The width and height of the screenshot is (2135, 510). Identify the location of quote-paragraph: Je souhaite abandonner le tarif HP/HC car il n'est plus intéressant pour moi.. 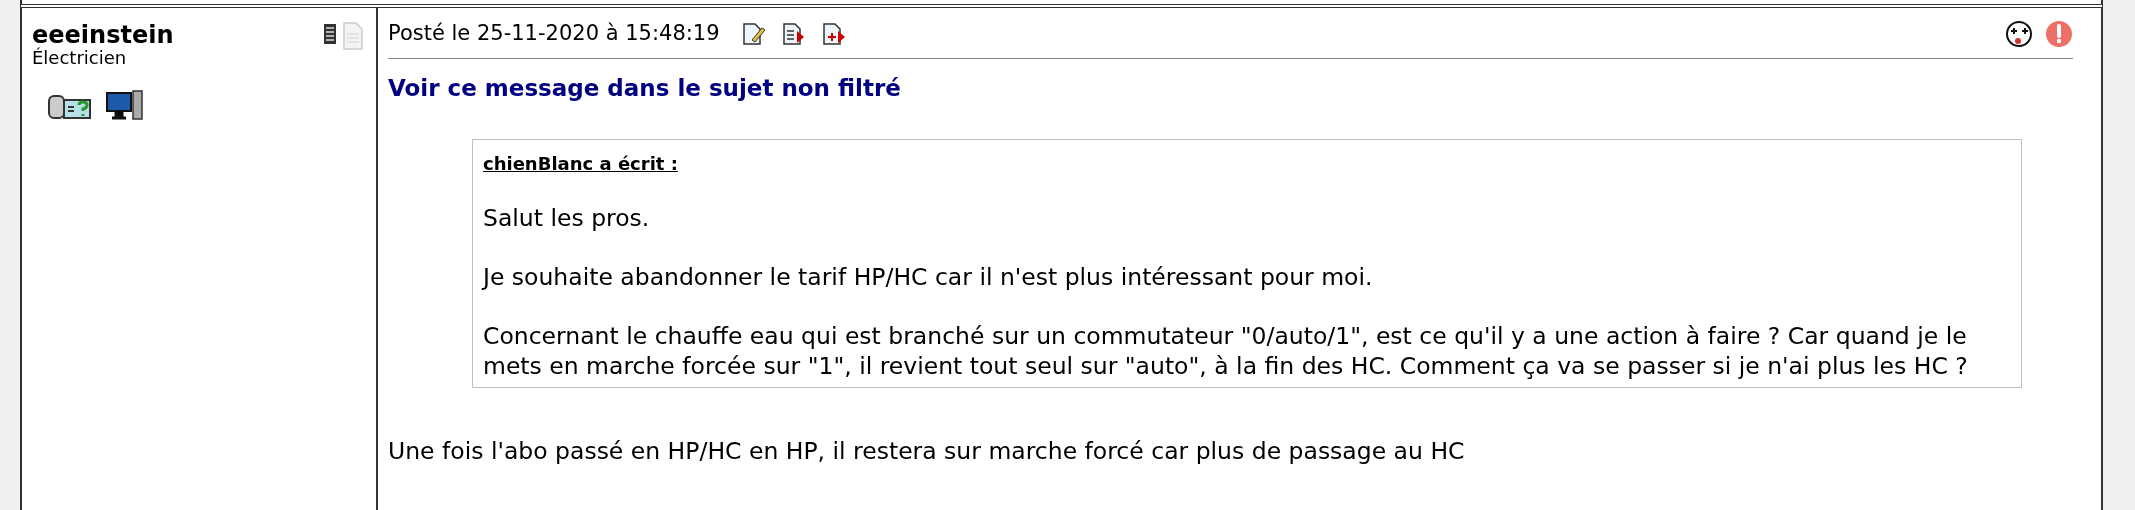
(928, 277).